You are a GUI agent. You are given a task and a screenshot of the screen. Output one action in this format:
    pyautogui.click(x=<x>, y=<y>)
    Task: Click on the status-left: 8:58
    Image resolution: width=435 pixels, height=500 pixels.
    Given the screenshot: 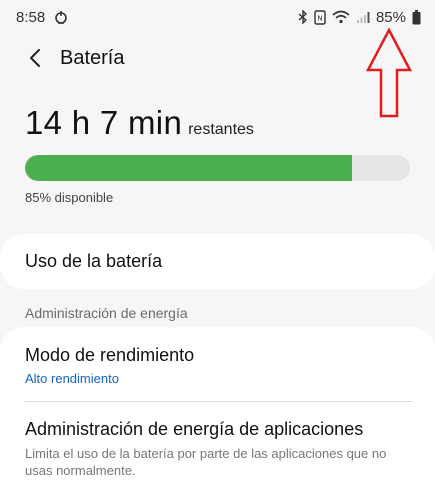 What is the action you would take?
    pyautogui.click(x=42, y=17)
    